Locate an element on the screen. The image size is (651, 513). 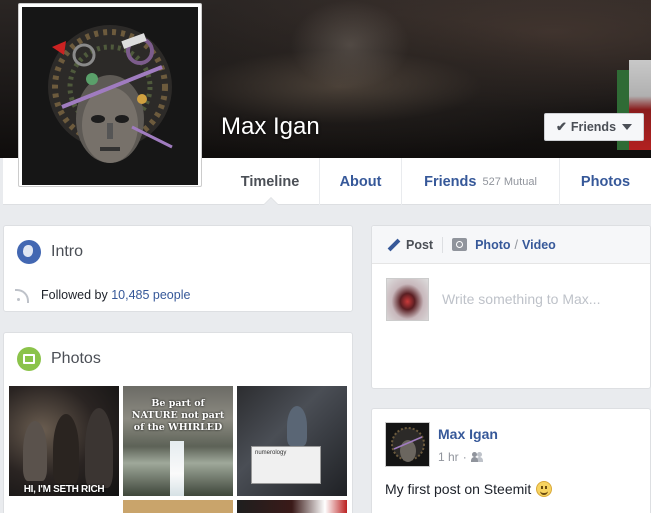
photo-thumb-3-document: numerology is located at coordinates (286, 465).